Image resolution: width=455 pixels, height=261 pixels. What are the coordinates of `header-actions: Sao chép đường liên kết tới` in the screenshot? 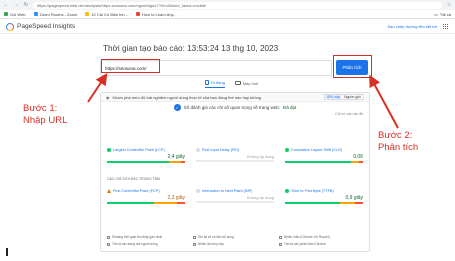 It's located at (418, 26).